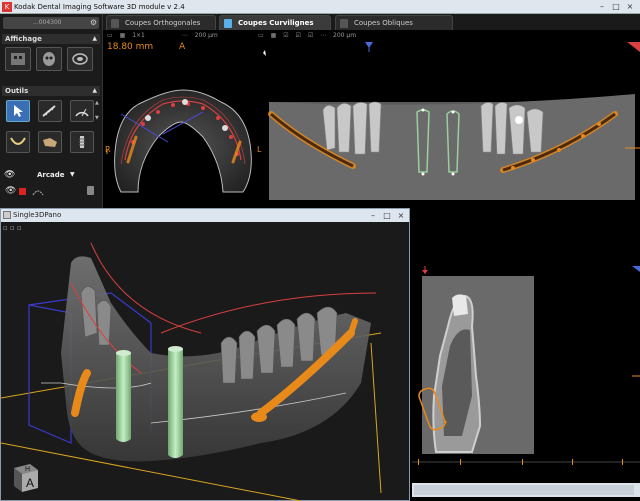  I want to click on single-3d-pano-titlebar: Single3DPano, so click(205, 215).